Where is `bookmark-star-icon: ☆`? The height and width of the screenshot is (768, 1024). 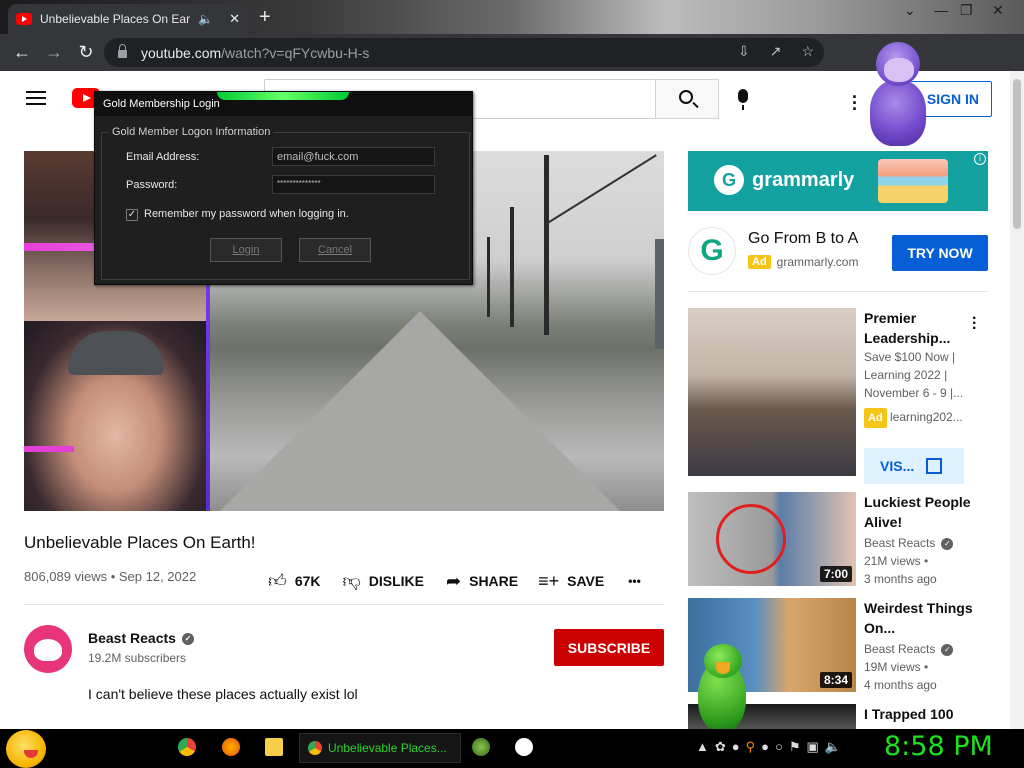
bookmark-star-icon: ☆ is located at coordinates (807, 51).